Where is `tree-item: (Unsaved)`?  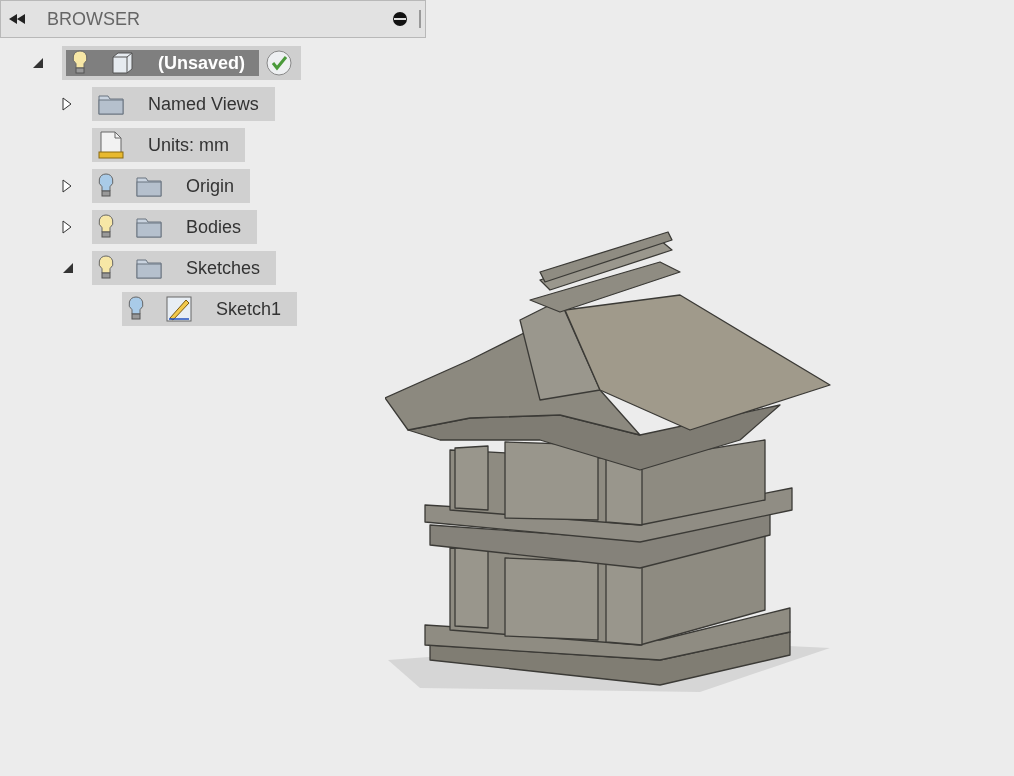
tree-item: (Unsaved) is located at coordinates (182, 63).